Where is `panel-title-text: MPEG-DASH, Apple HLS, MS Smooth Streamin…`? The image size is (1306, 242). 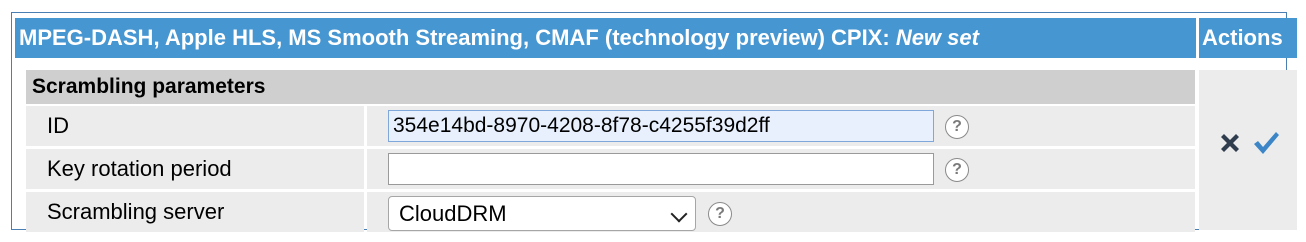 panel-title-text: MPEG-DASH, Apple HLS, MS Smooth Streamin… is located at coordinates (457, 37).